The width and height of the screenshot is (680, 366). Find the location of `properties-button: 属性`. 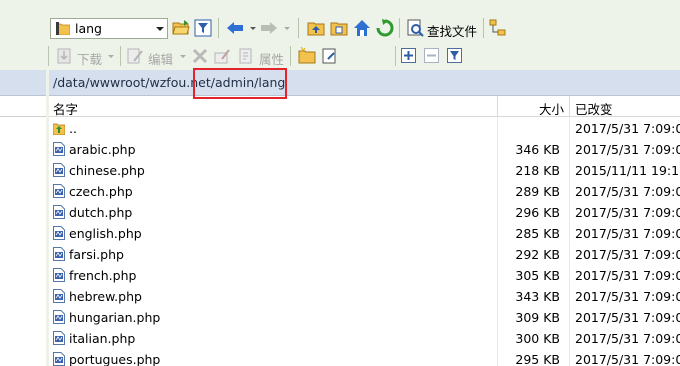

properties-button: 属性 is located at coordinates (271, 58).